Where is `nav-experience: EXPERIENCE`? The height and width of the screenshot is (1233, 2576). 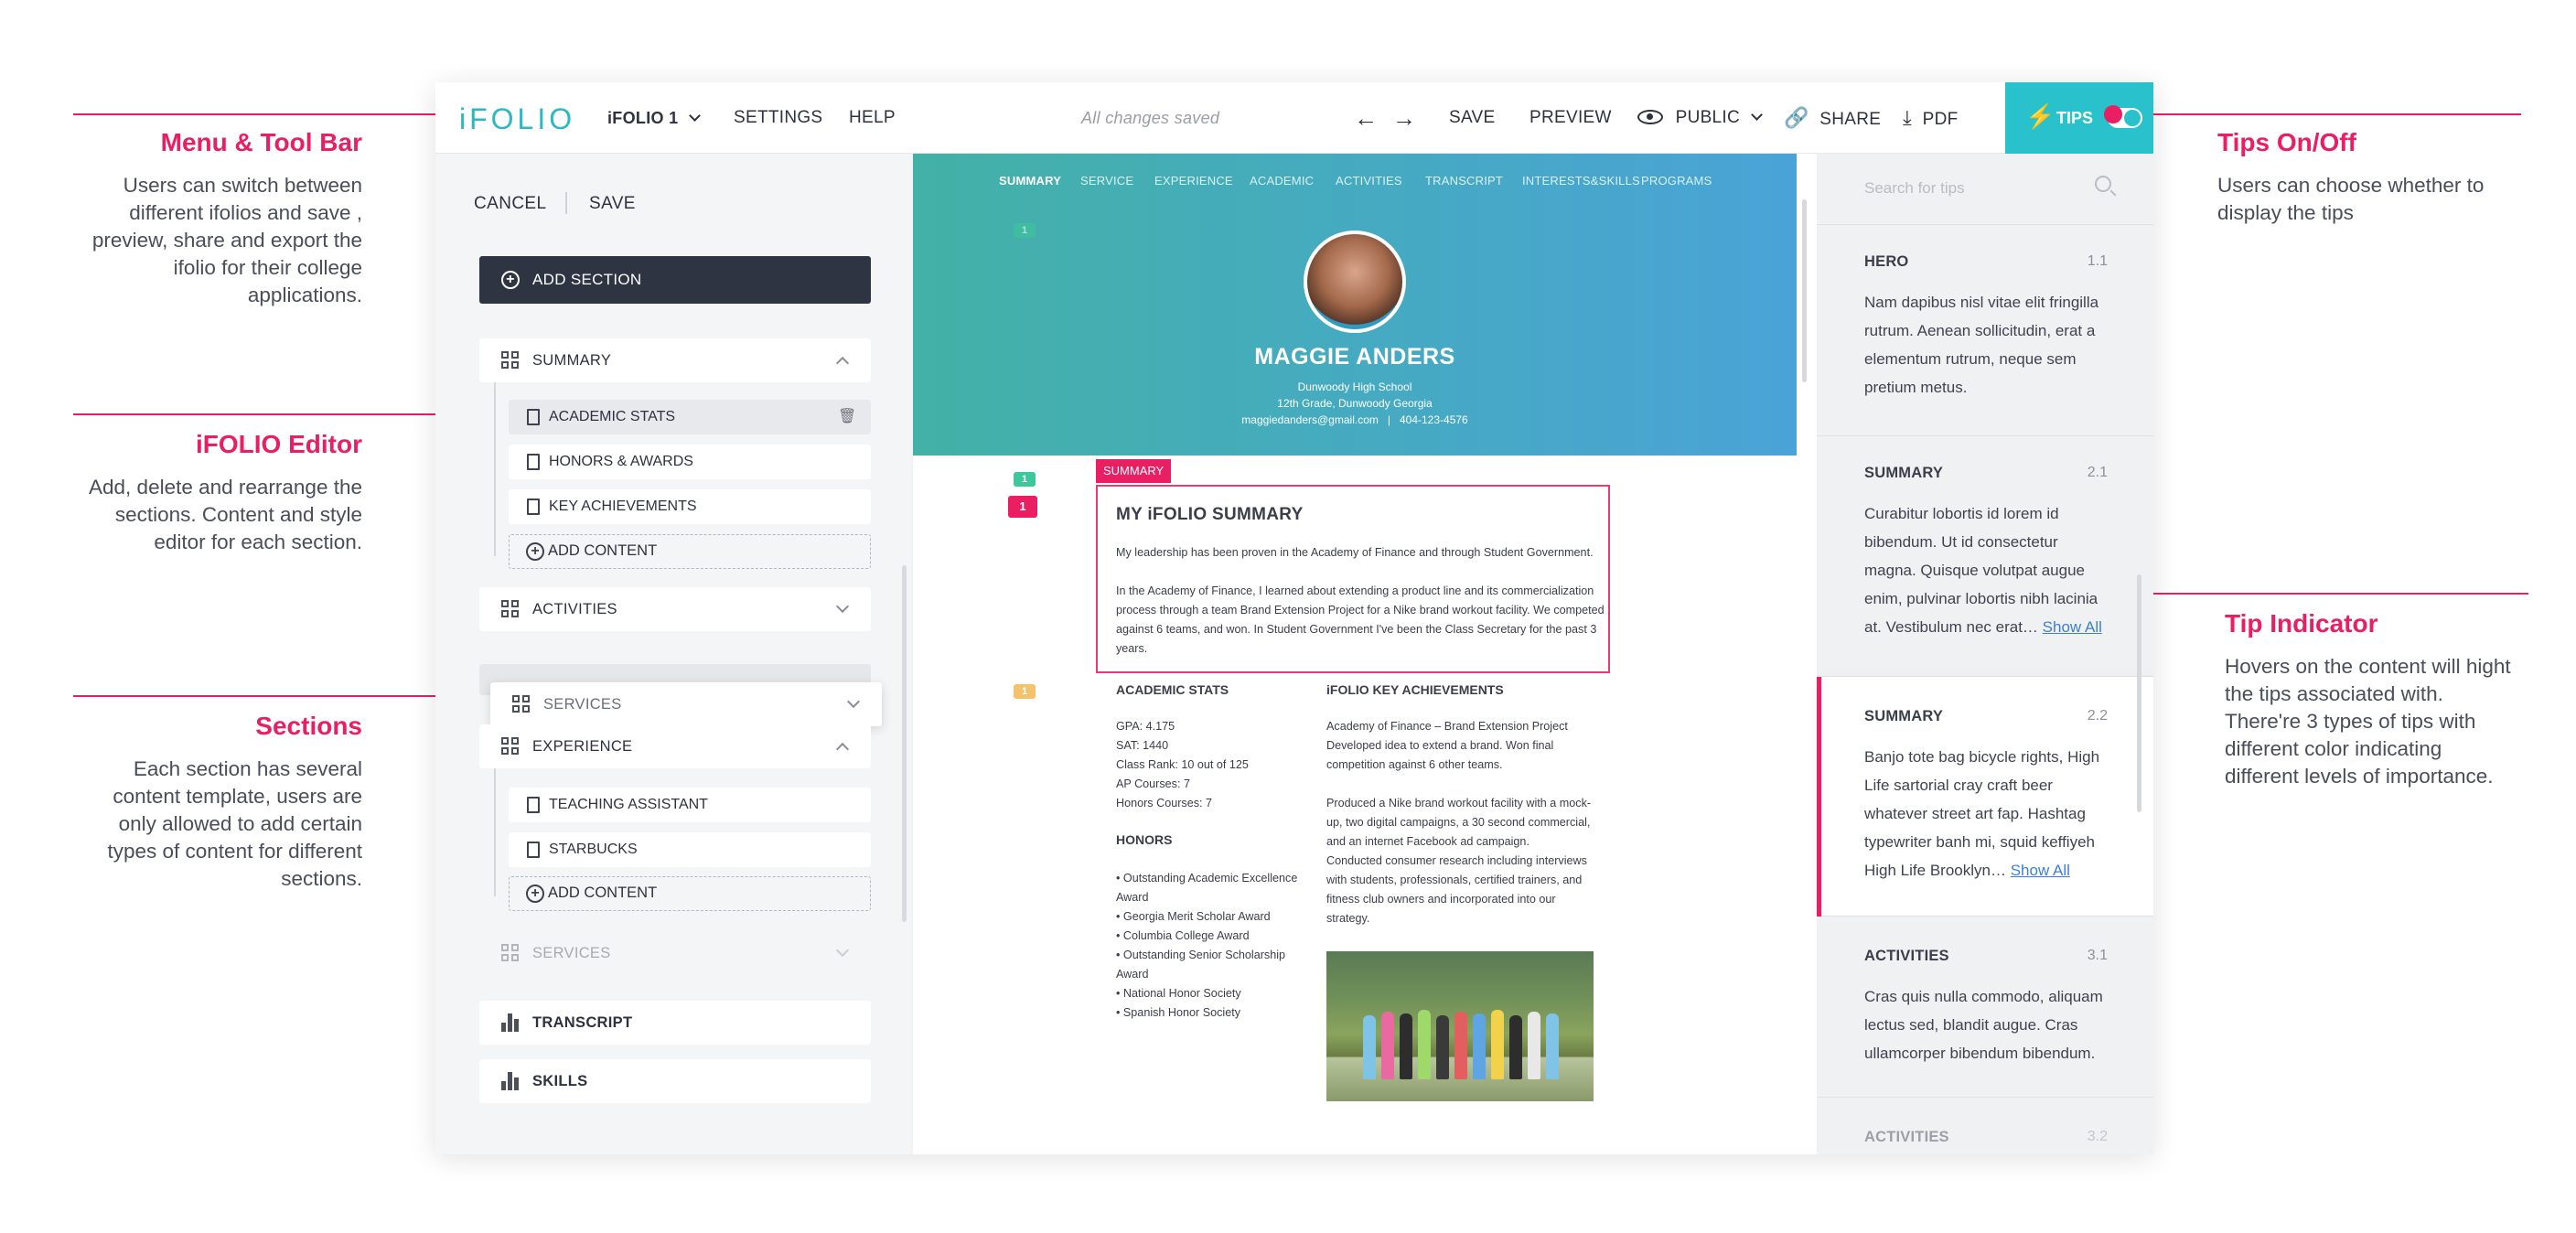 nav-experience: EXPERIENCE is located at coordinates (1194, 181).